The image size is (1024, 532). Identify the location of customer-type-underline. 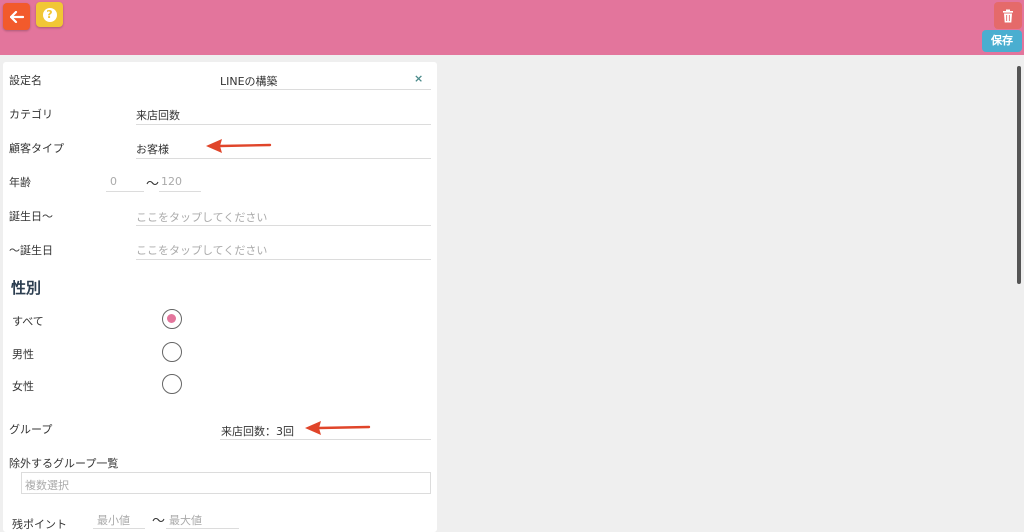
(283, 158).